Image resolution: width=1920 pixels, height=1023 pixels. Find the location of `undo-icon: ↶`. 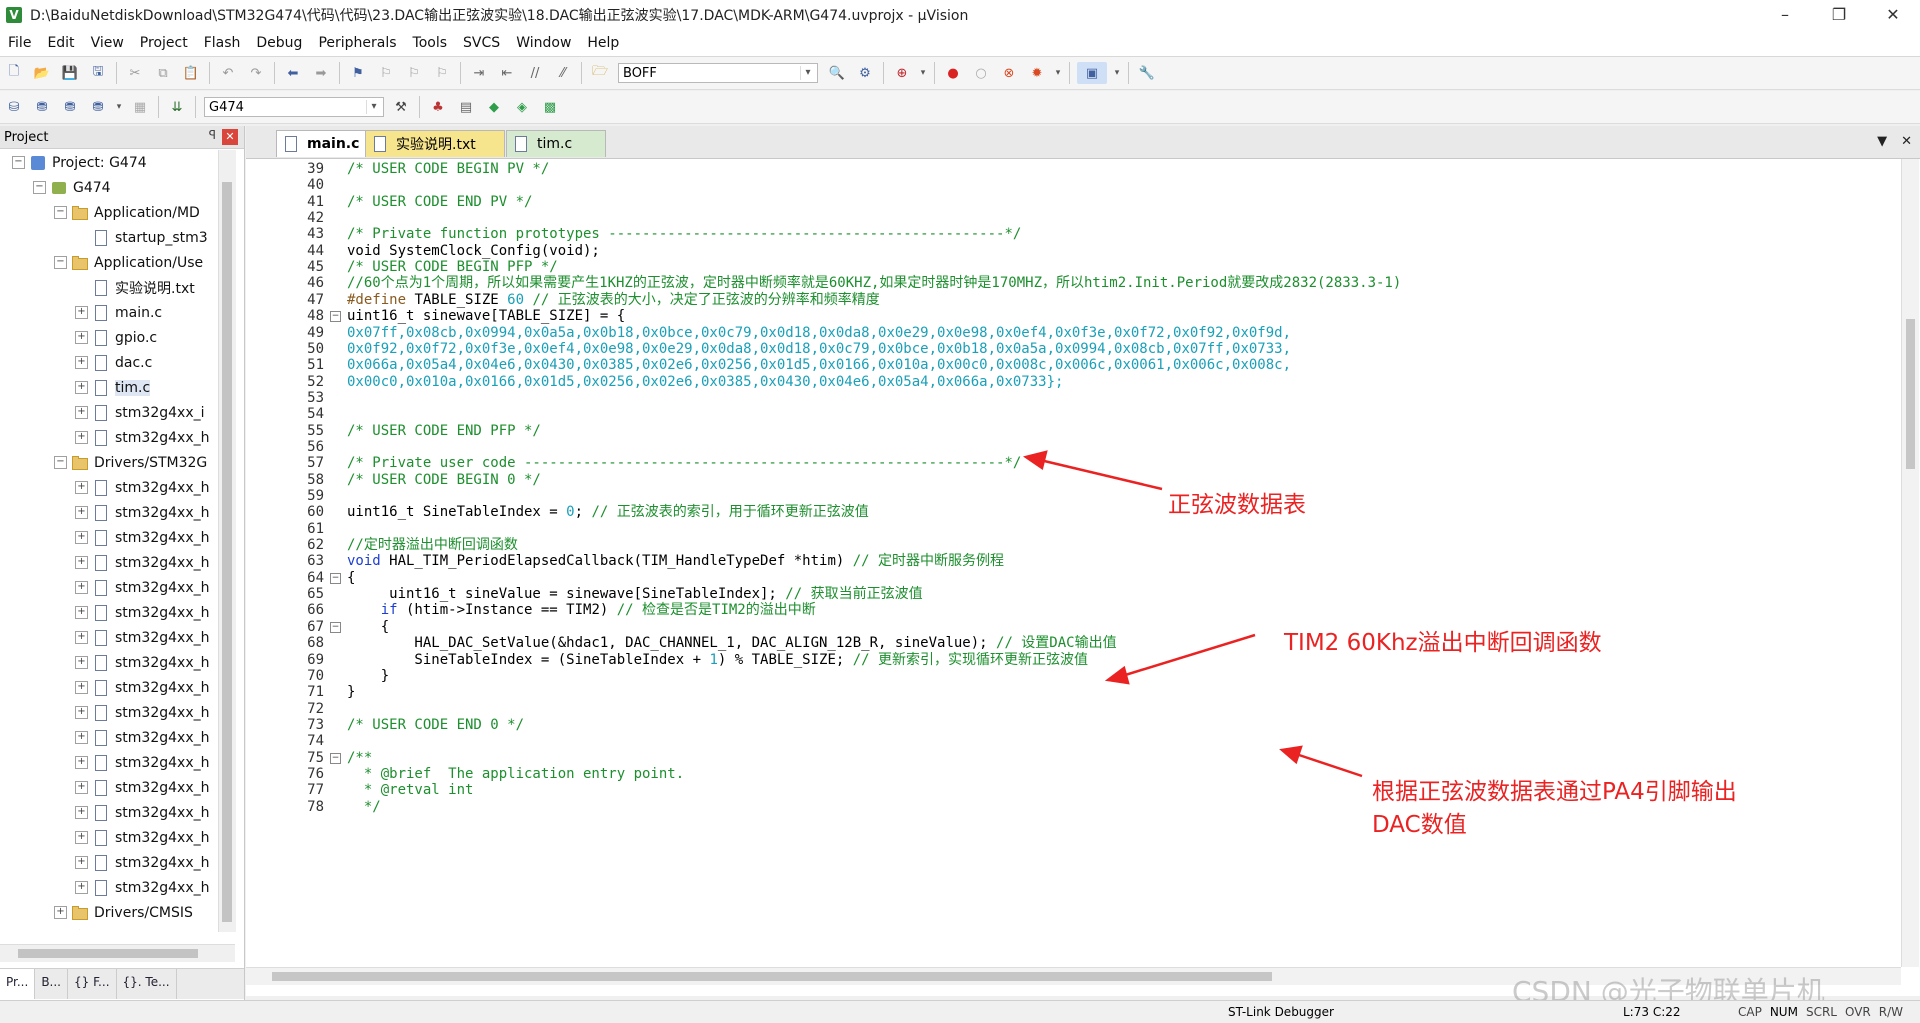

undo-icon: ↶ is located at coordinates (228, 73).